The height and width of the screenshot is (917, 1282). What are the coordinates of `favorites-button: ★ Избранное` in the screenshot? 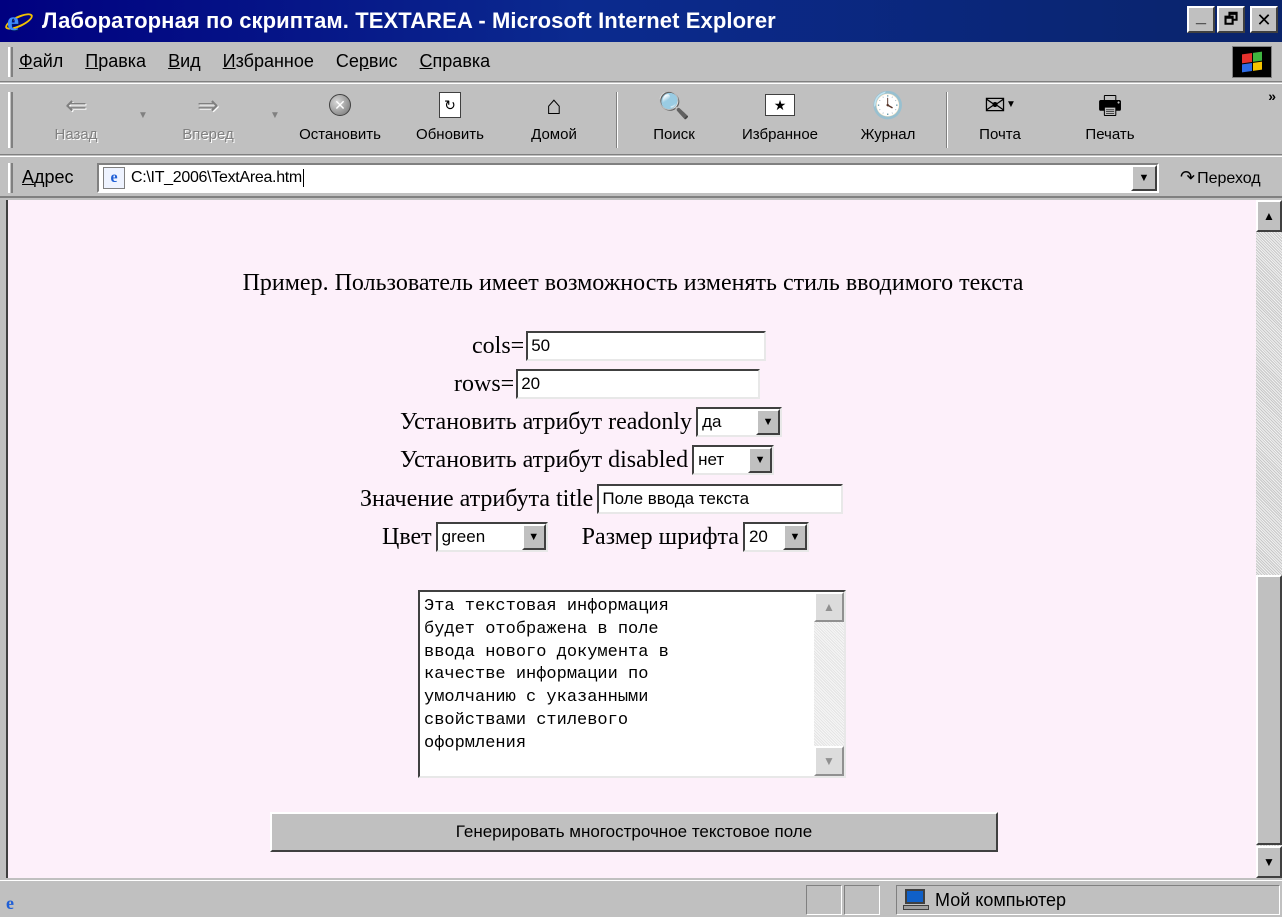 It's located at (780, 119).